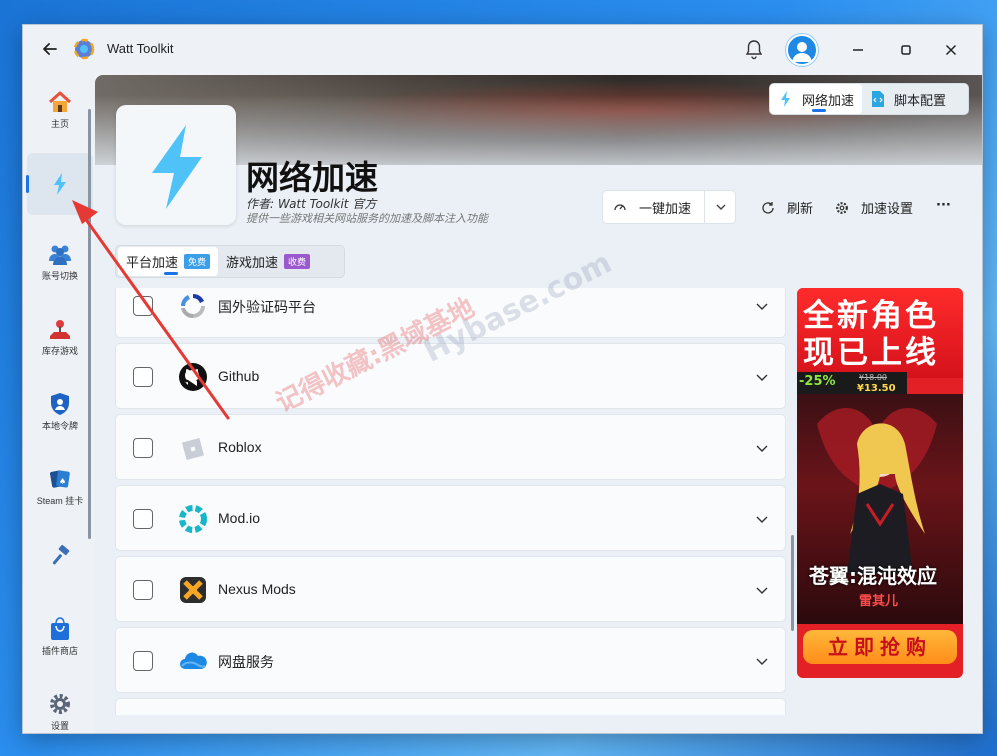 This screenshot has height=756, width=997. I want to click on sidebar-scrollbar, so click(89, 324).